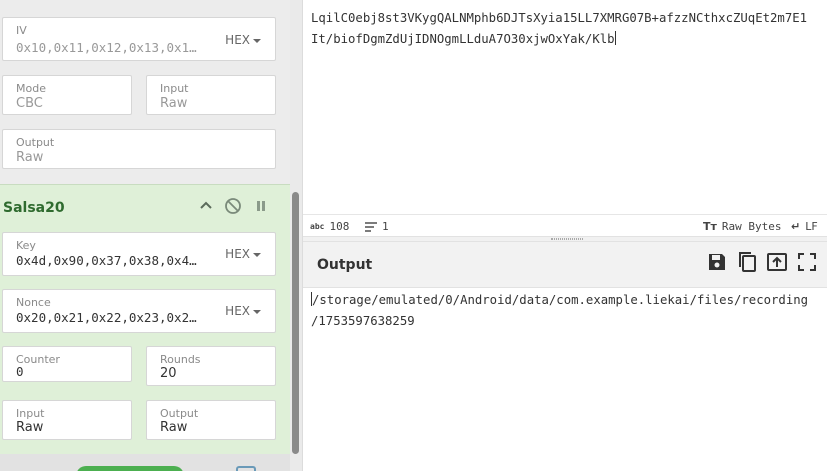 This screenshot has width=827, height=471. Describe the element at coordinates (20, 371) in the screenshot. I see `counter-input: 0` at that location.